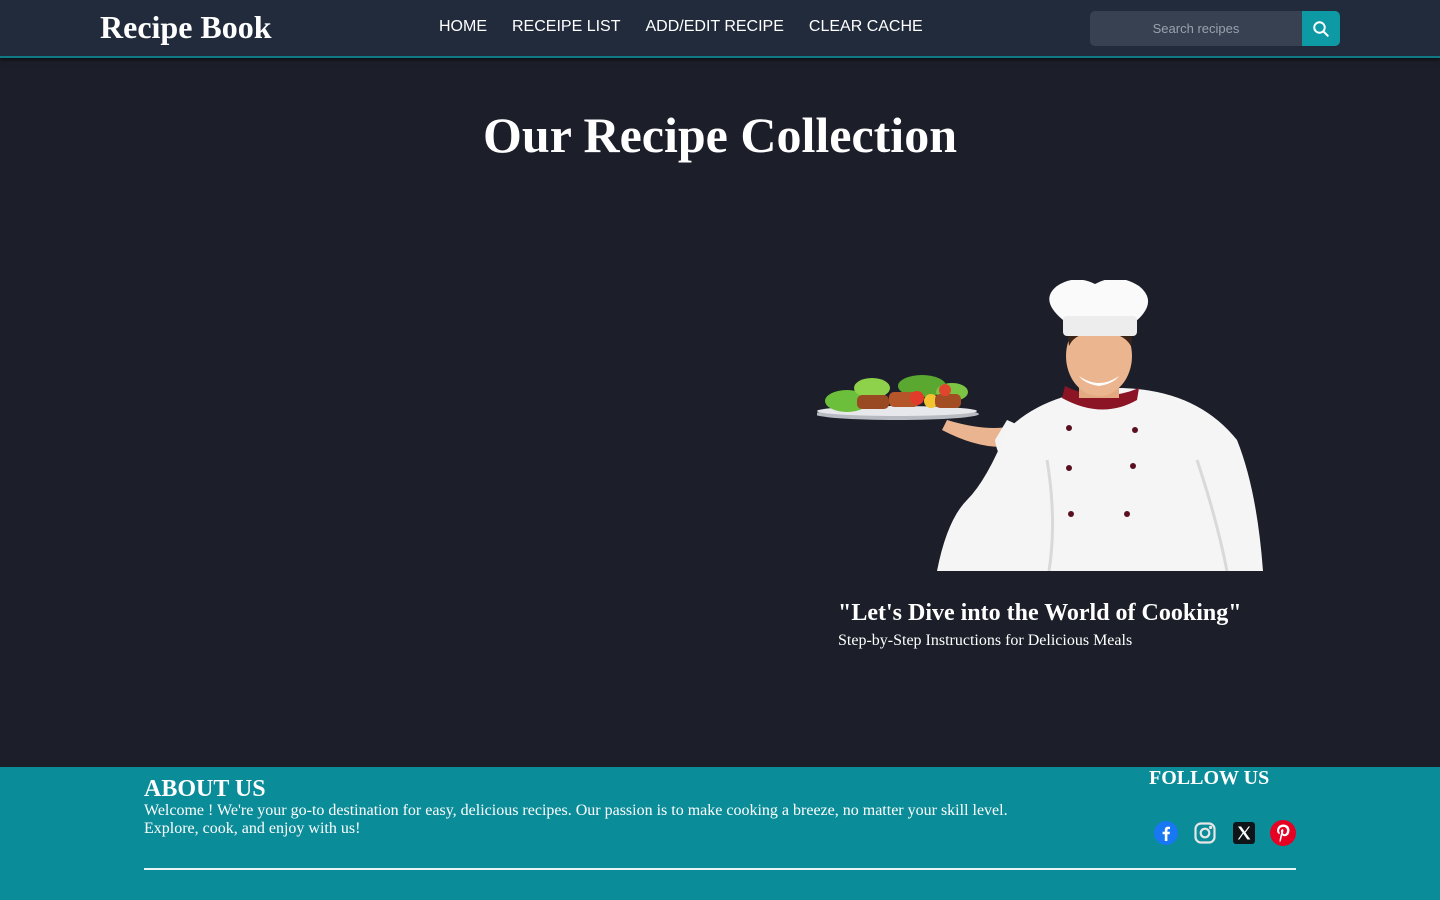 The image size is (1440, 900). I want to click on follow-title: FOLLOW US, so click(1209, 778).